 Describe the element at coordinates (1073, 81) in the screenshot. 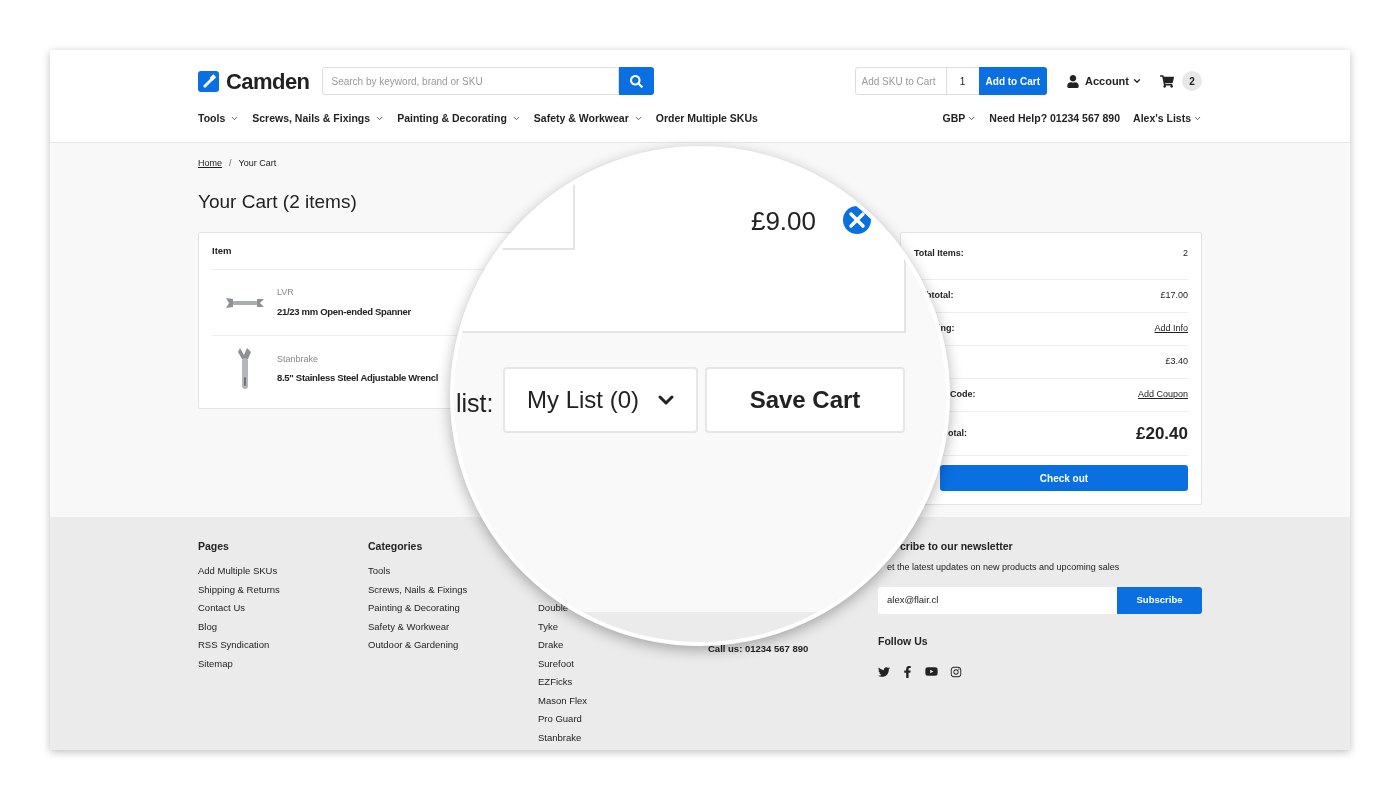

I see `user-icon` at that location.